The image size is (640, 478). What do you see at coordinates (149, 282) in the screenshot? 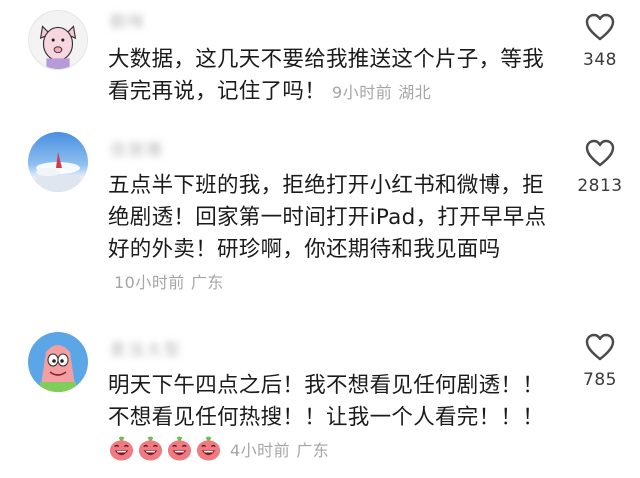
I see `comment-time: 10小时前` at bounding box center [149, 282].